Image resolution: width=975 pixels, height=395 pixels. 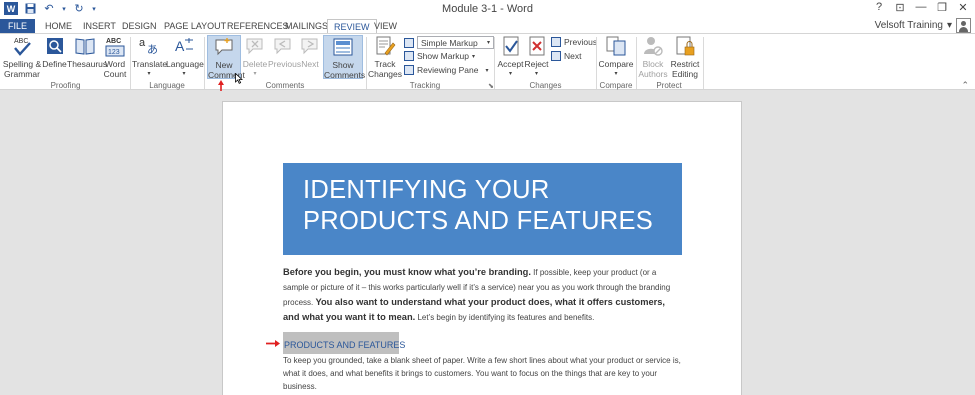 What do you see at coordinates (536, 46) in the screenshot?
I see `reject-icon` at bounding box center [536, 46].